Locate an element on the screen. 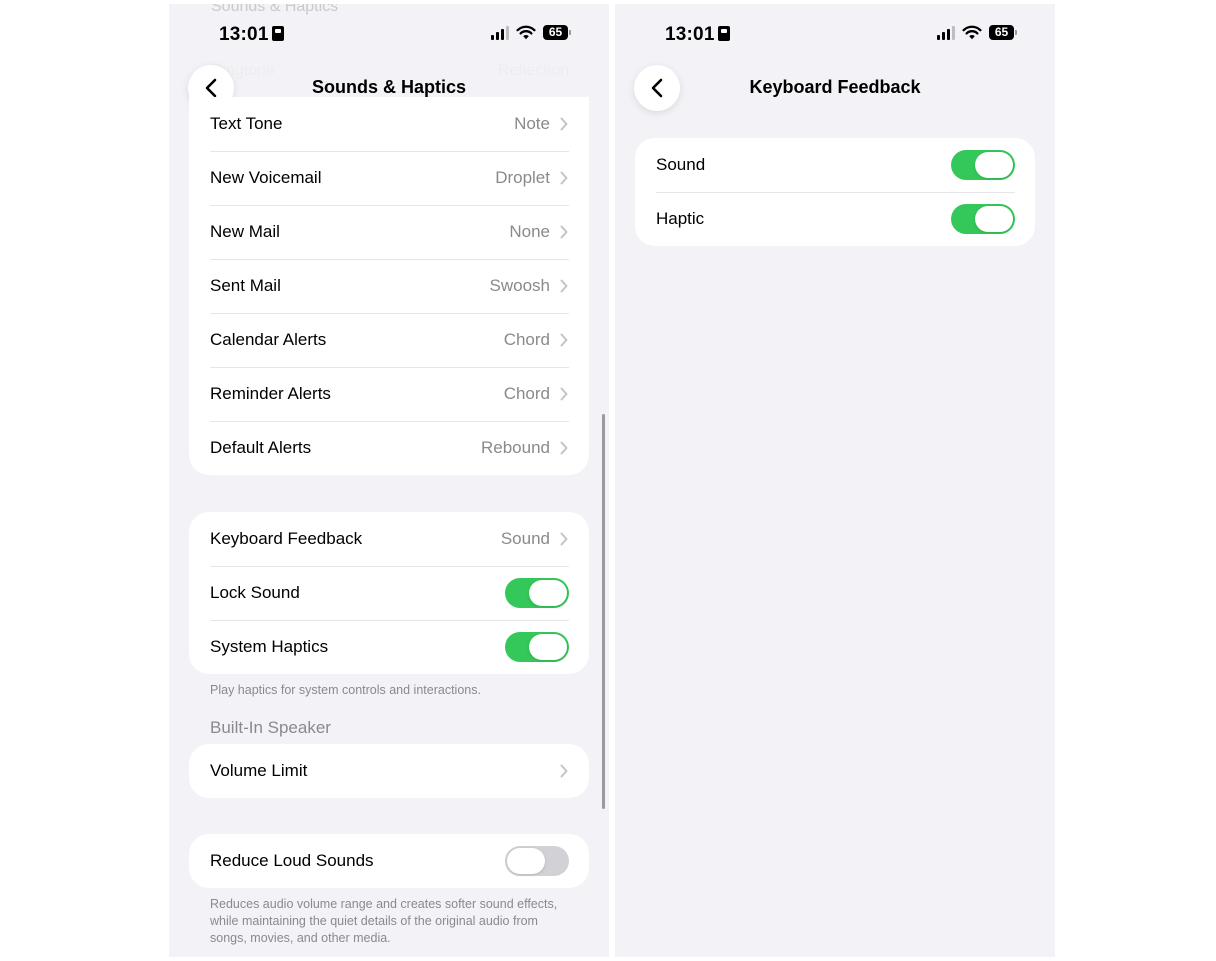  tone-row-calendar-alerts: Calendar Alerts Chord is located at coordinates (389, 340).